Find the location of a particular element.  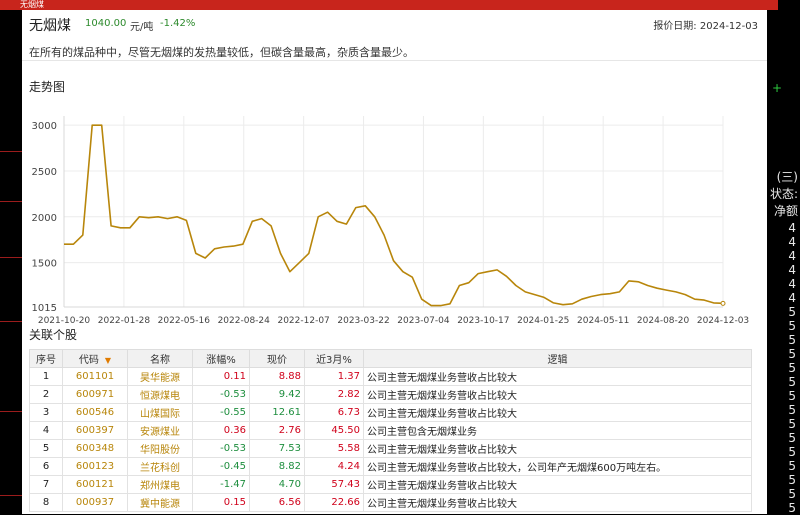

current-price: 12.61 is located at coordinates (277, 412).